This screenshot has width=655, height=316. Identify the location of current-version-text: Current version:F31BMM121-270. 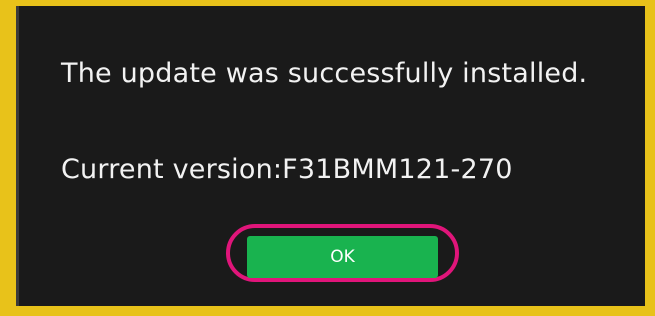
(287, 169).